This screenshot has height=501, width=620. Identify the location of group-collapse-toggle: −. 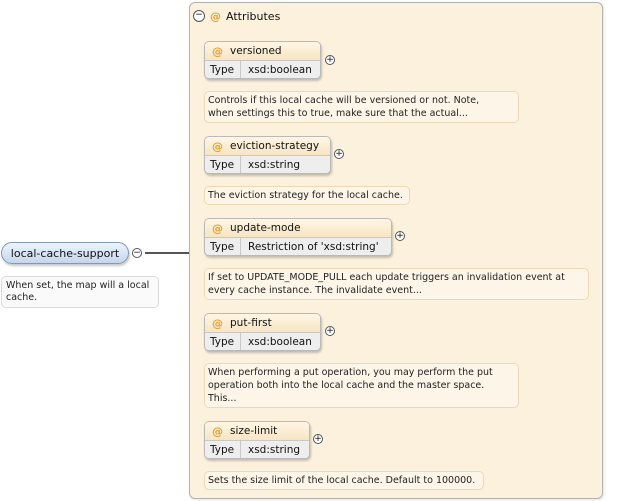
(199, 16).